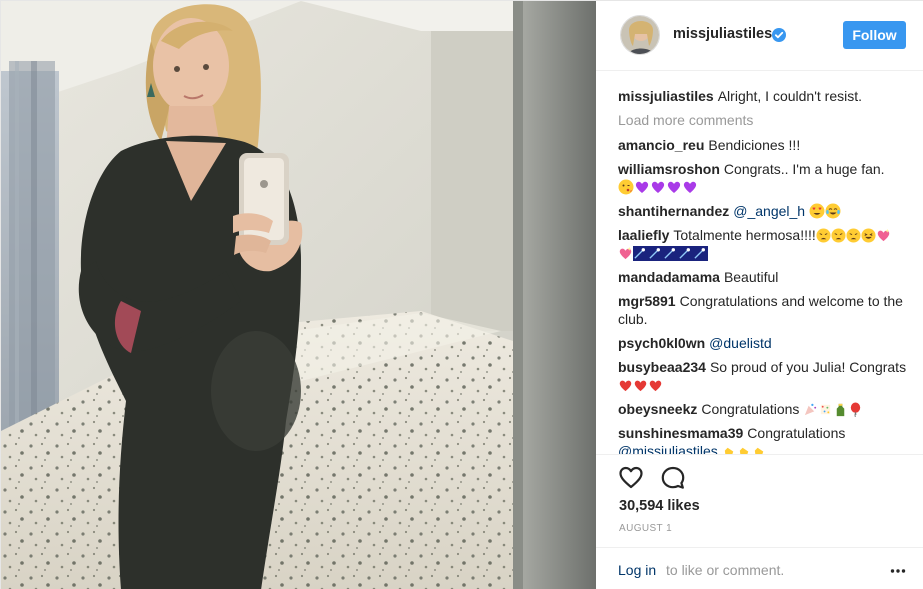  I want to click on comment: psych0kl0wn @duelistd, so click(763, 343).